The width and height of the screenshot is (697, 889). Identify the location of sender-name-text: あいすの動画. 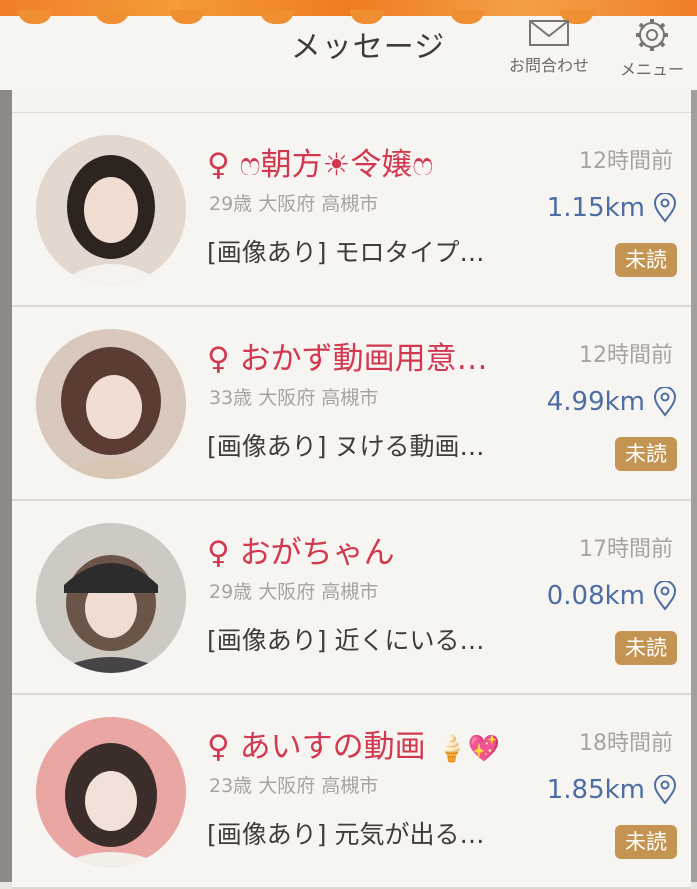
(332, 747).